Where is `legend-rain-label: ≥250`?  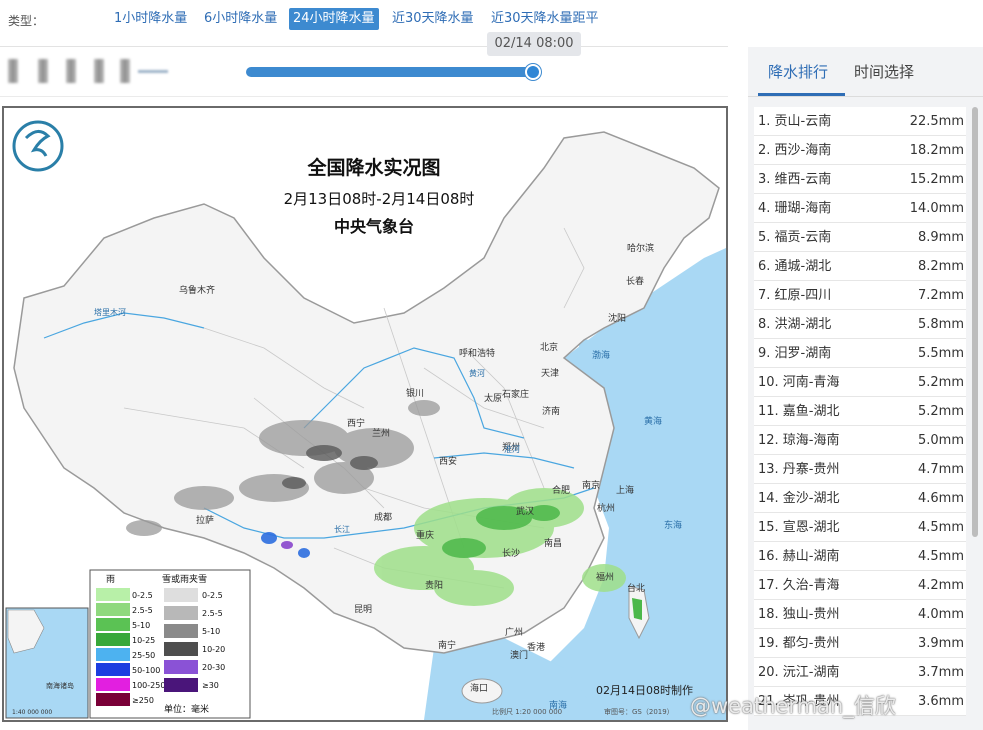 legend-rain-label: ≥250 is located at coordinates (143, 700).